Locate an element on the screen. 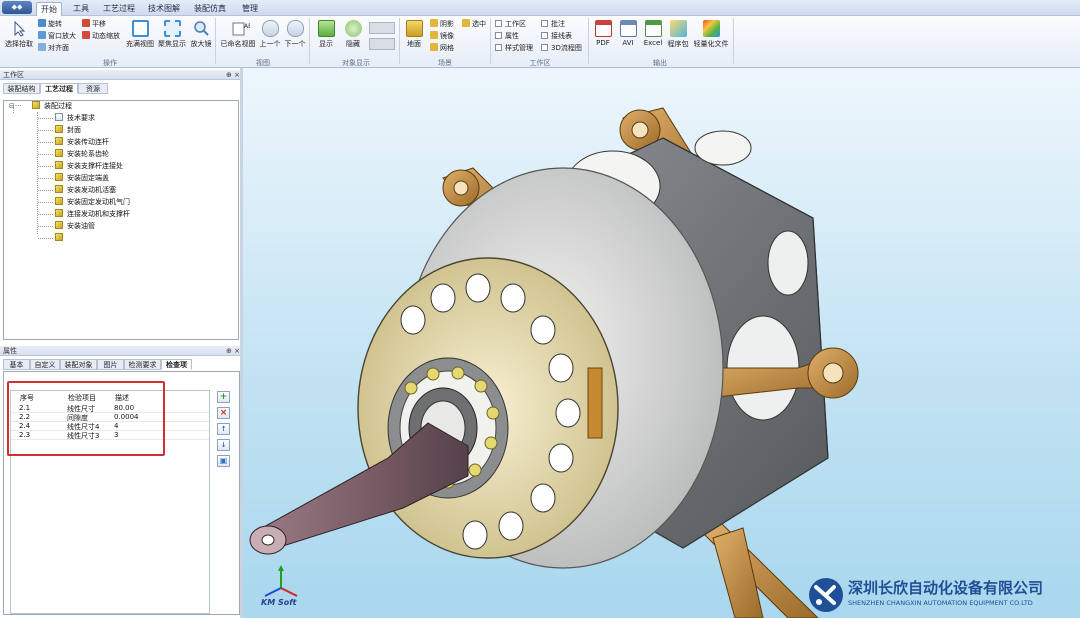 This screenshot has height=618, width=1080. tree-item: 安装传动连杆 is located at coordinates (82, 142).